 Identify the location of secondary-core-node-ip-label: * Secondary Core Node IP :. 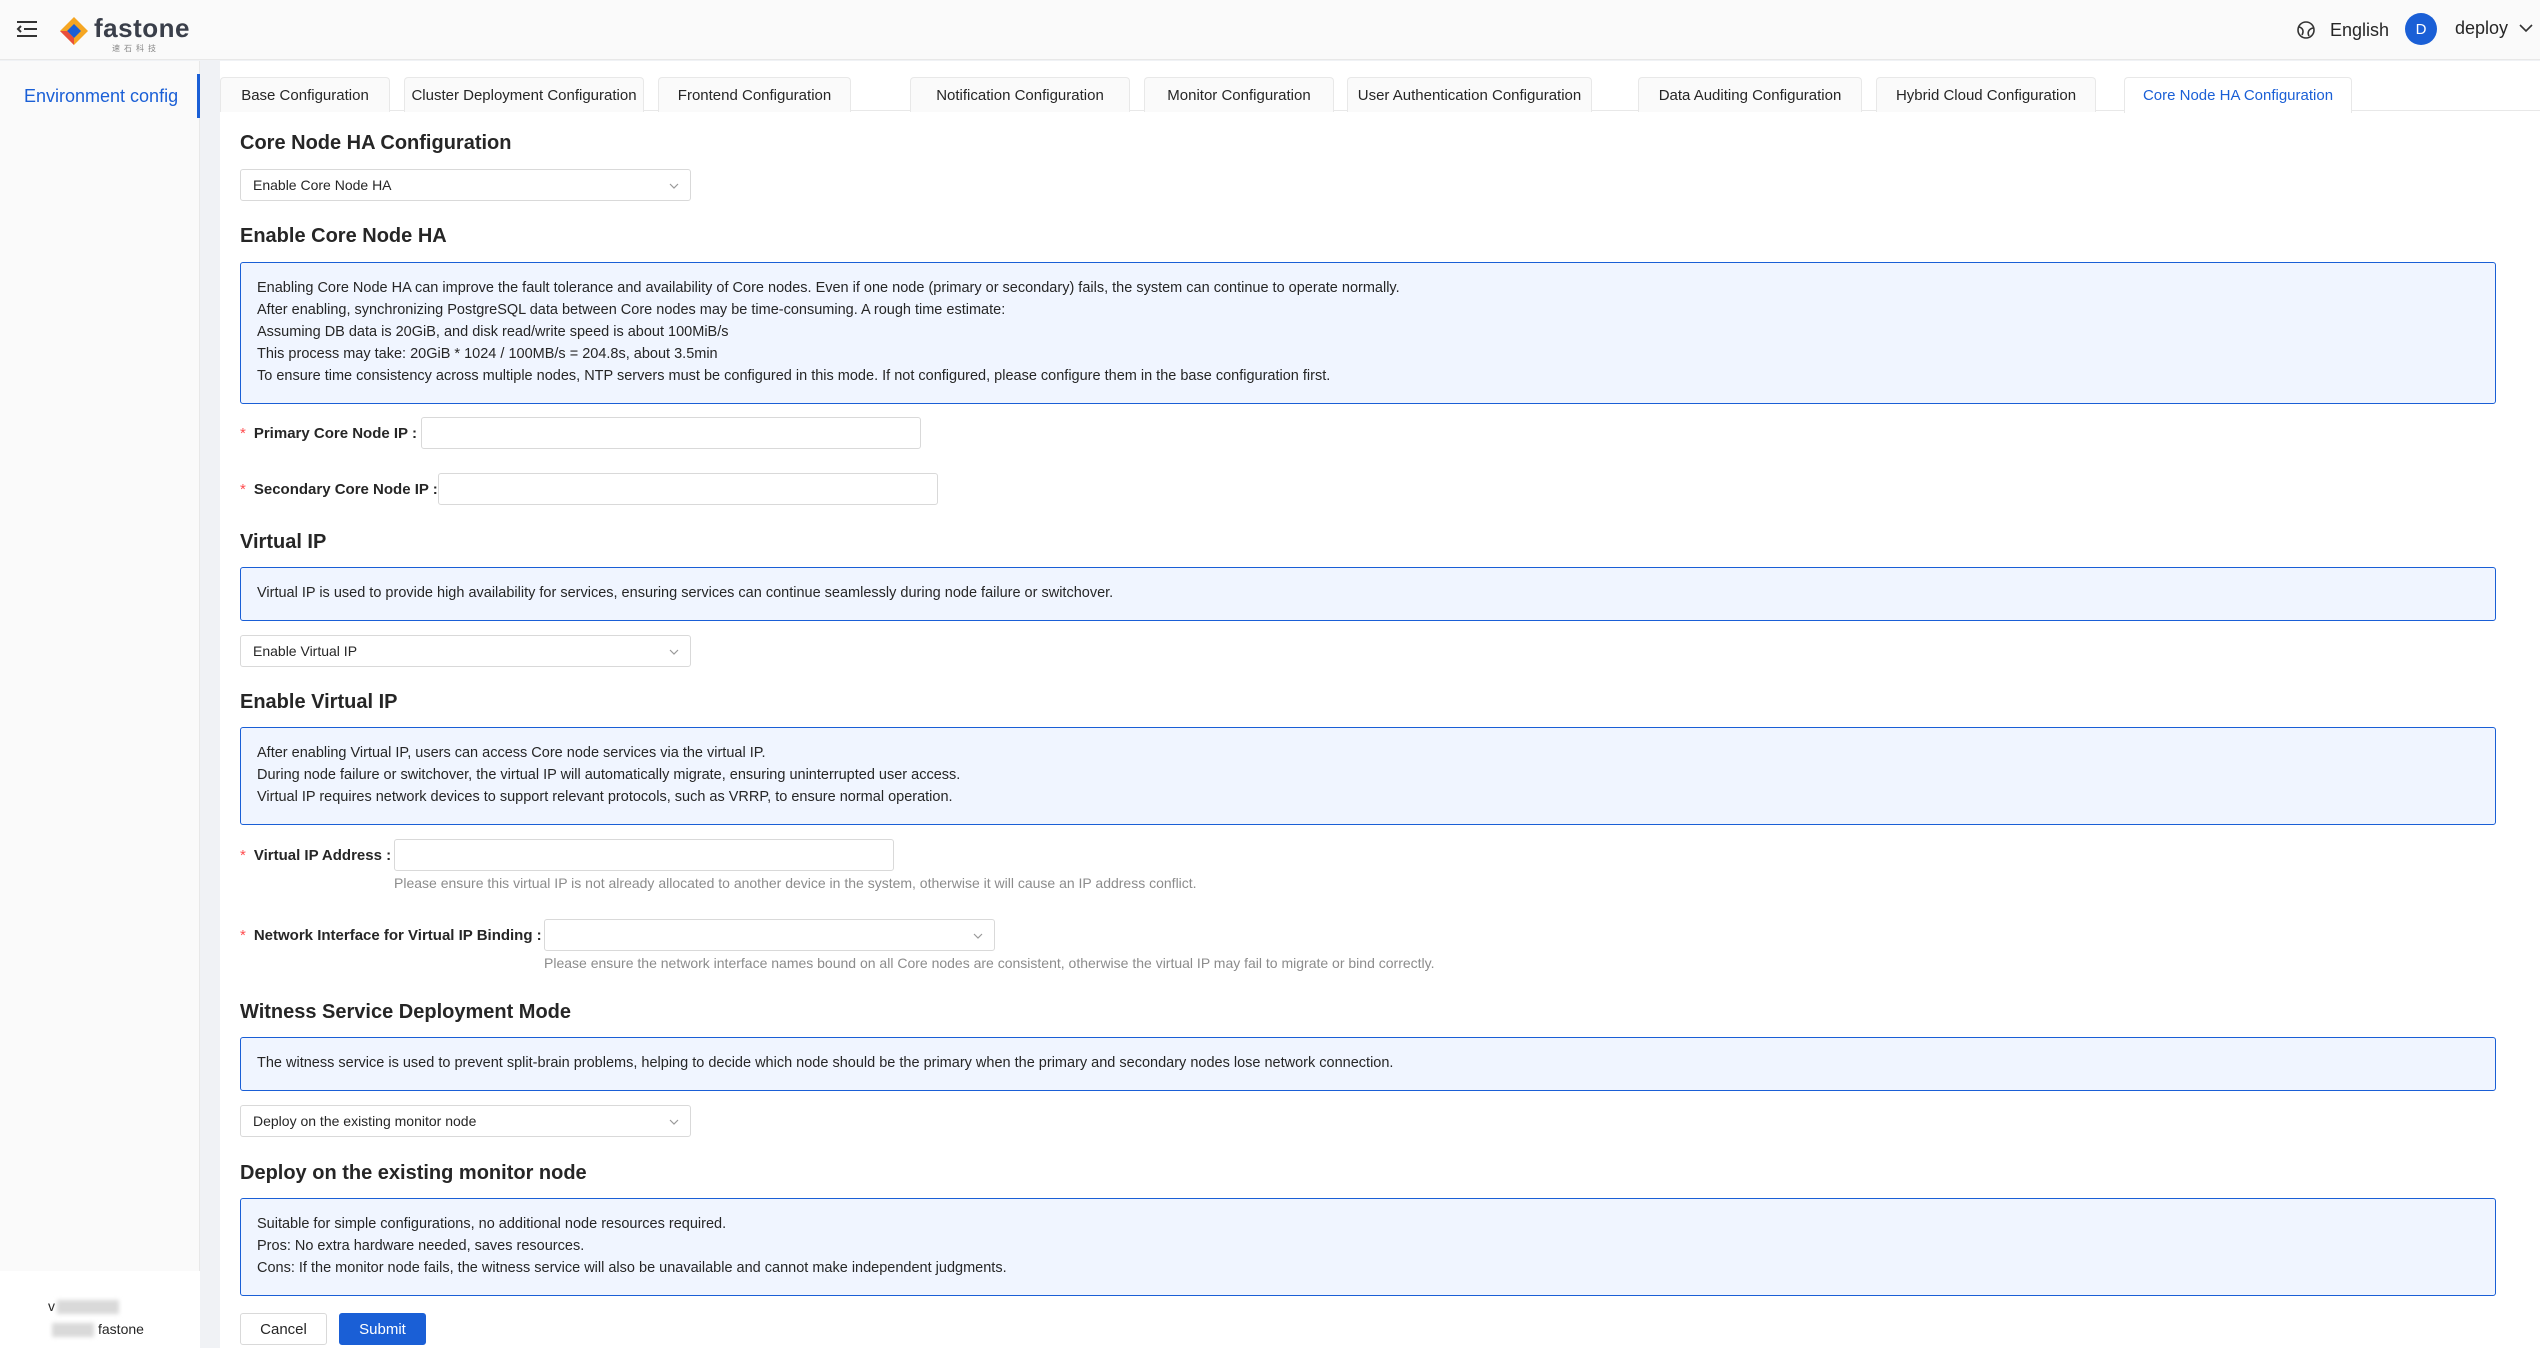
(339, 489).